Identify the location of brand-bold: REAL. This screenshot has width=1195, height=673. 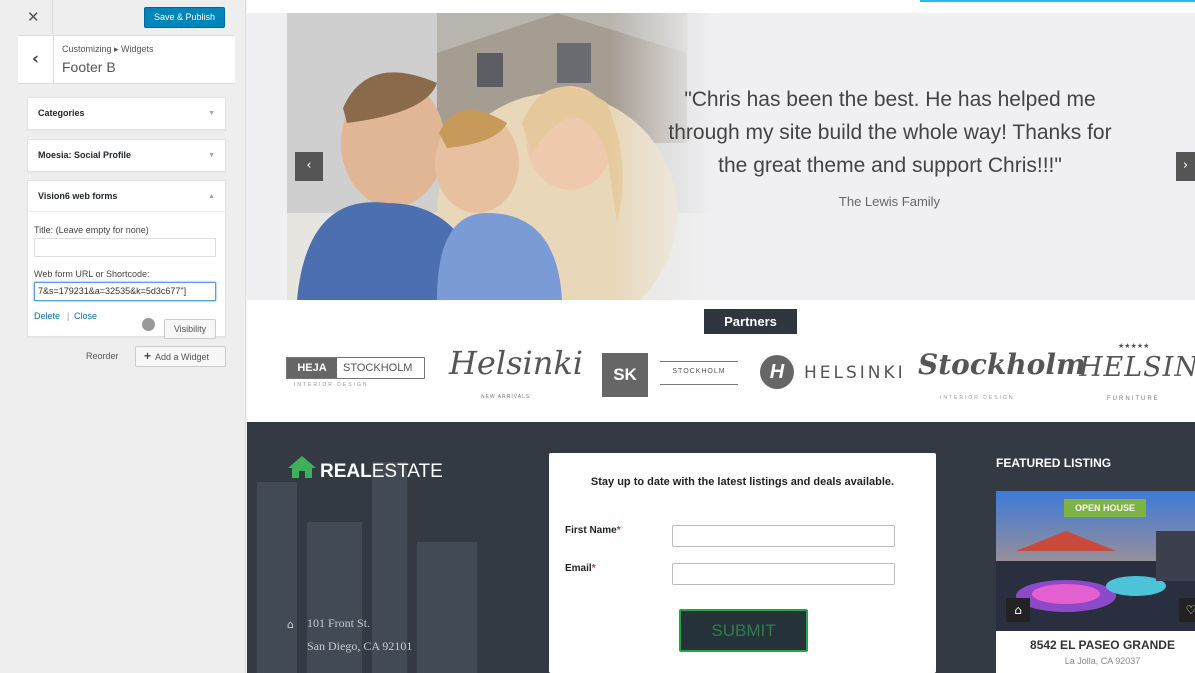
(346, 471).